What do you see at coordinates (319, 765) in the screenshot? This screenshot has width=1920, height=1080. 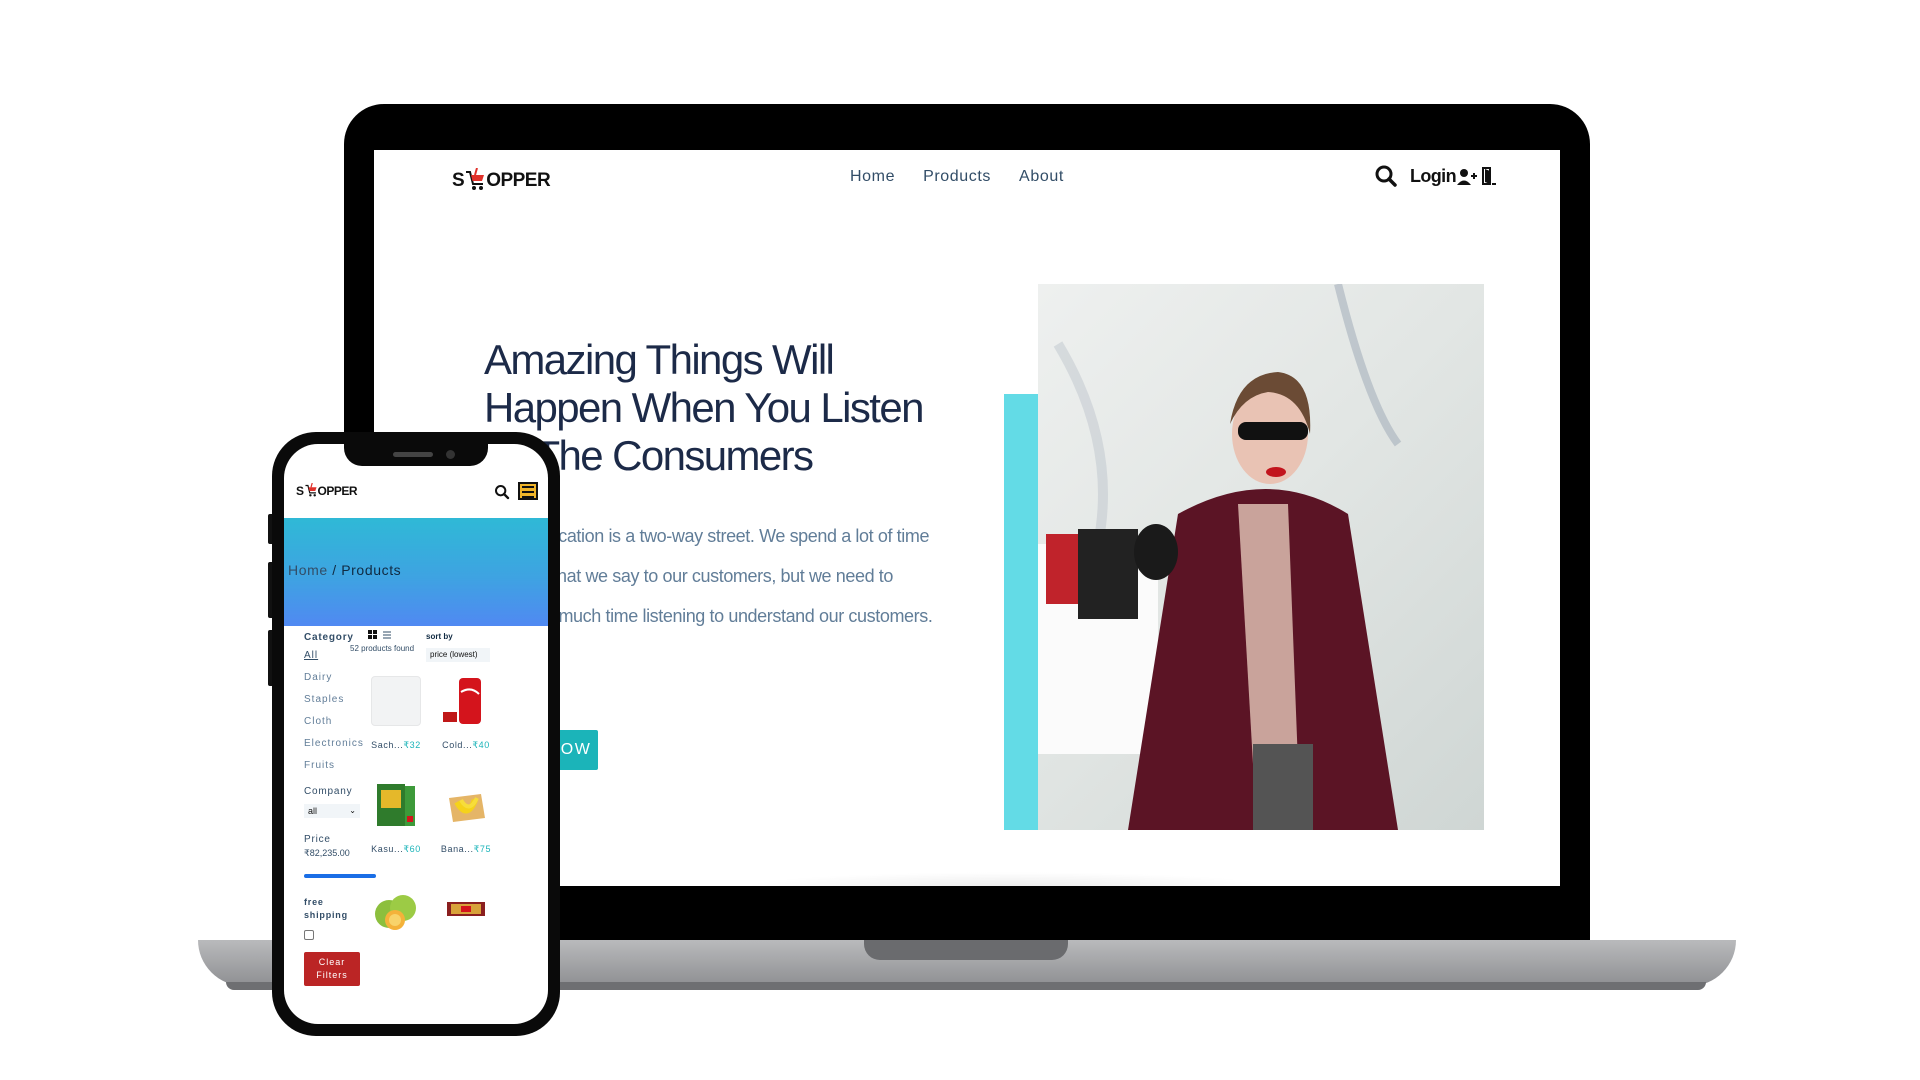 I see `category-fruits: Fruits` at bounding box center [319, 765].